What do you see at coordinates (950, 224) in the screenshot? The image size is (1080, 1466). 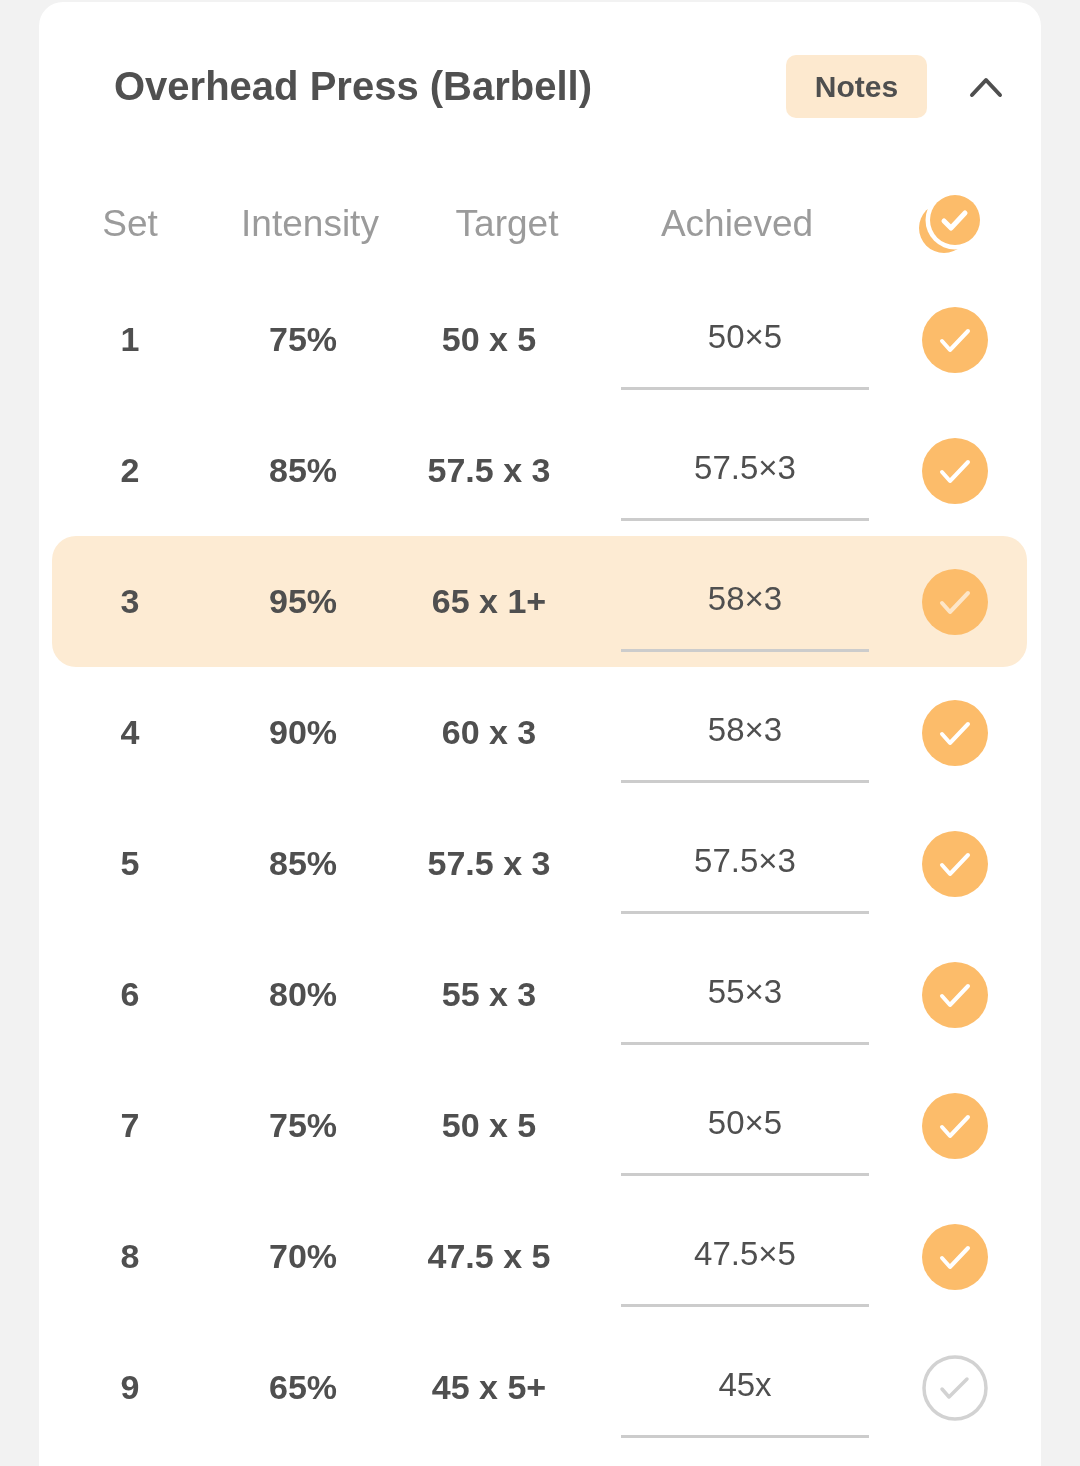 I see `check-all-icon` at bounding box center [950, 224].